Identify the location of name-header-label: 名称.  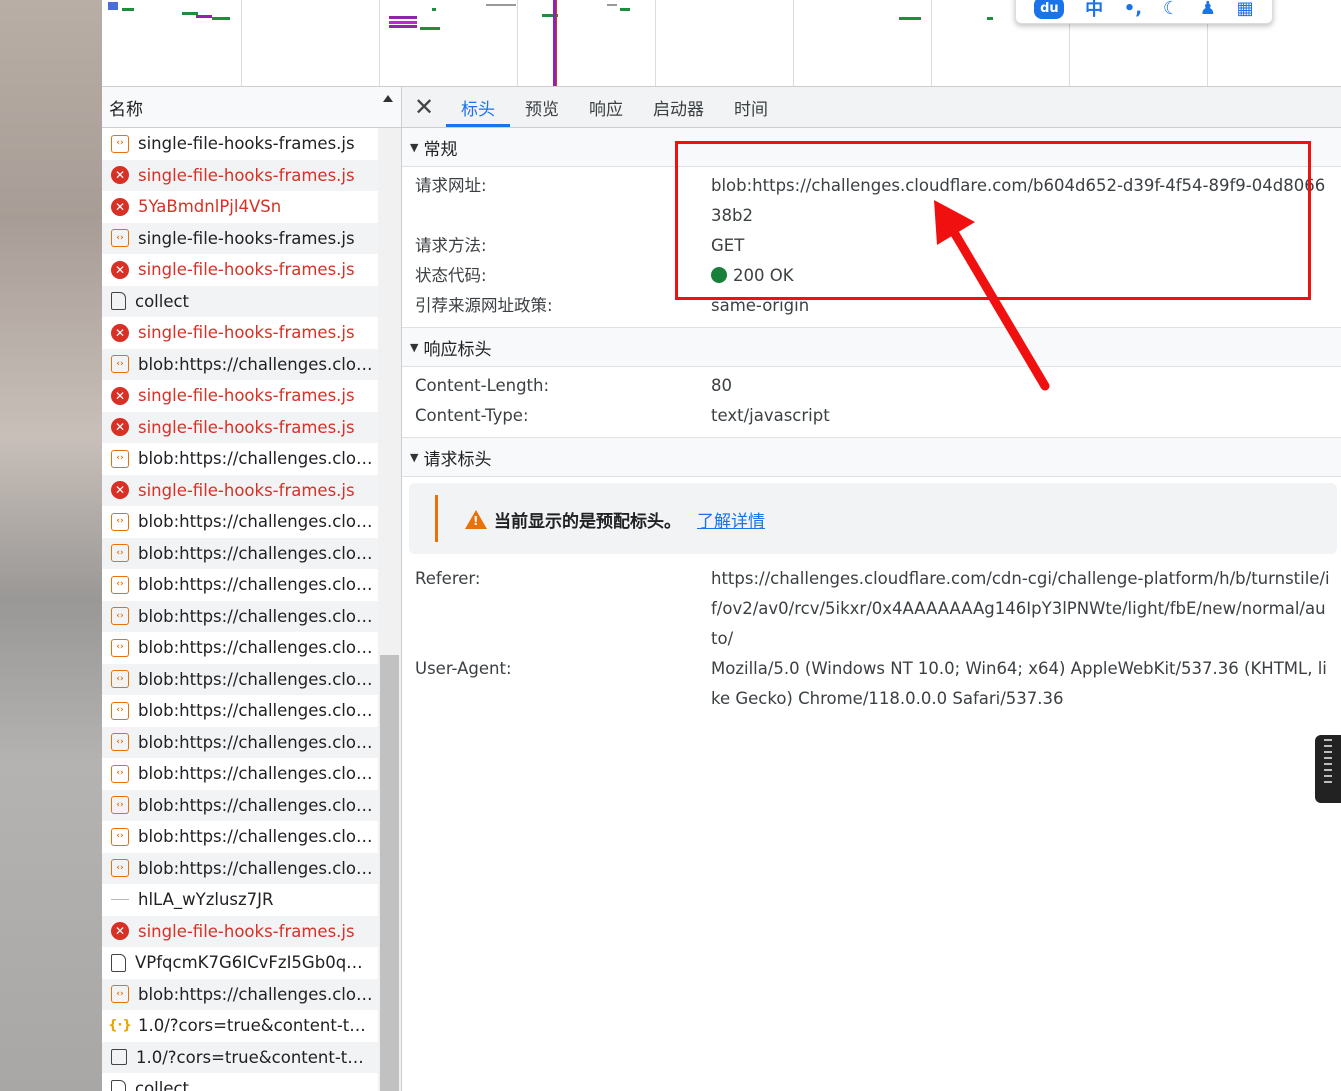
(126, 109).